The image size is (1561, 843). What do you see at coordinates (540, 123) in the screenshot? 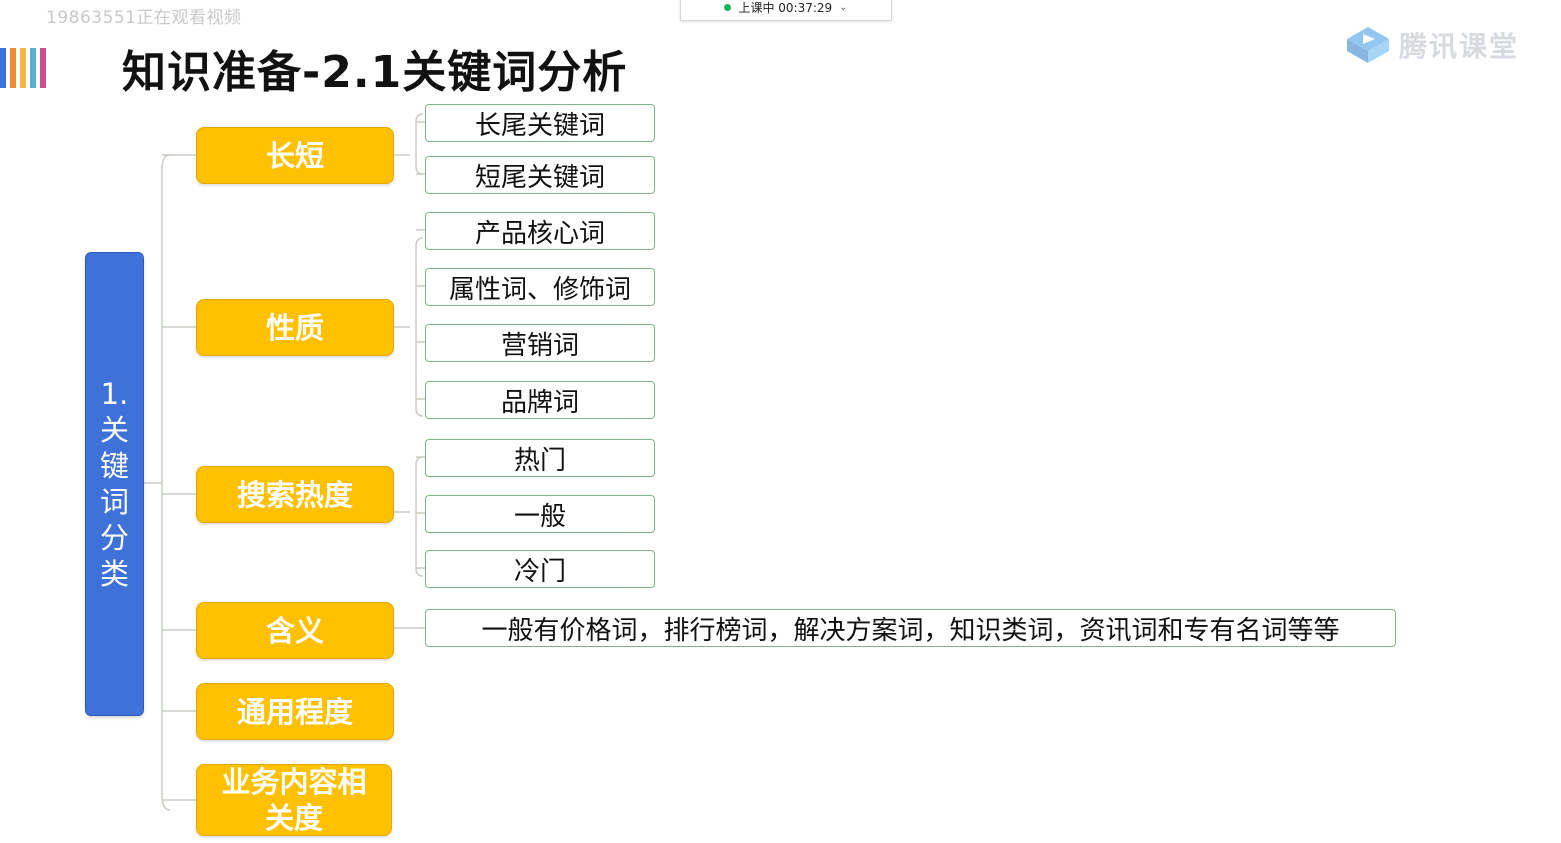
I see `leaf-node-long-tail: 长尾关键词` at bounding box center [540, 123].